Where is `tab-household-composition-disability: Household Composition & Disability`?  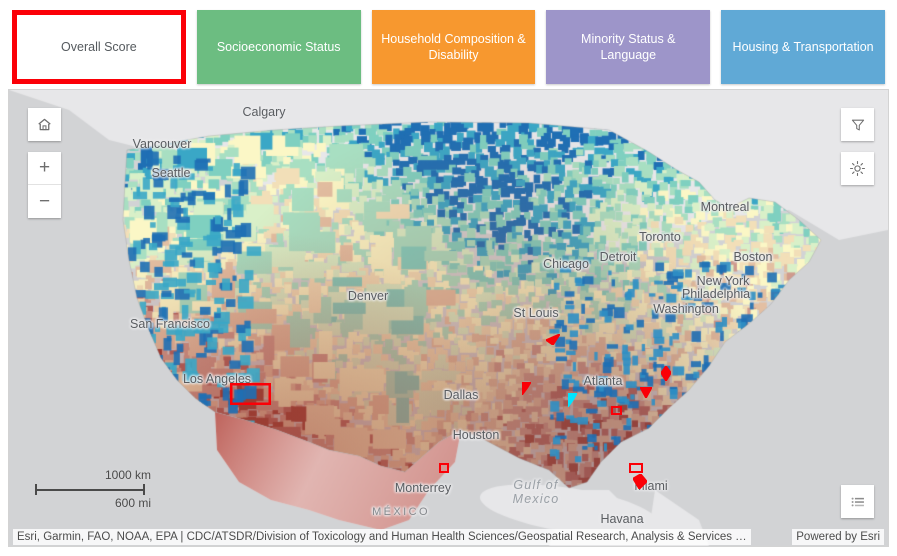
tab-household-composition-disability: Household Composition & Disability is located at coordinates (453, 47).